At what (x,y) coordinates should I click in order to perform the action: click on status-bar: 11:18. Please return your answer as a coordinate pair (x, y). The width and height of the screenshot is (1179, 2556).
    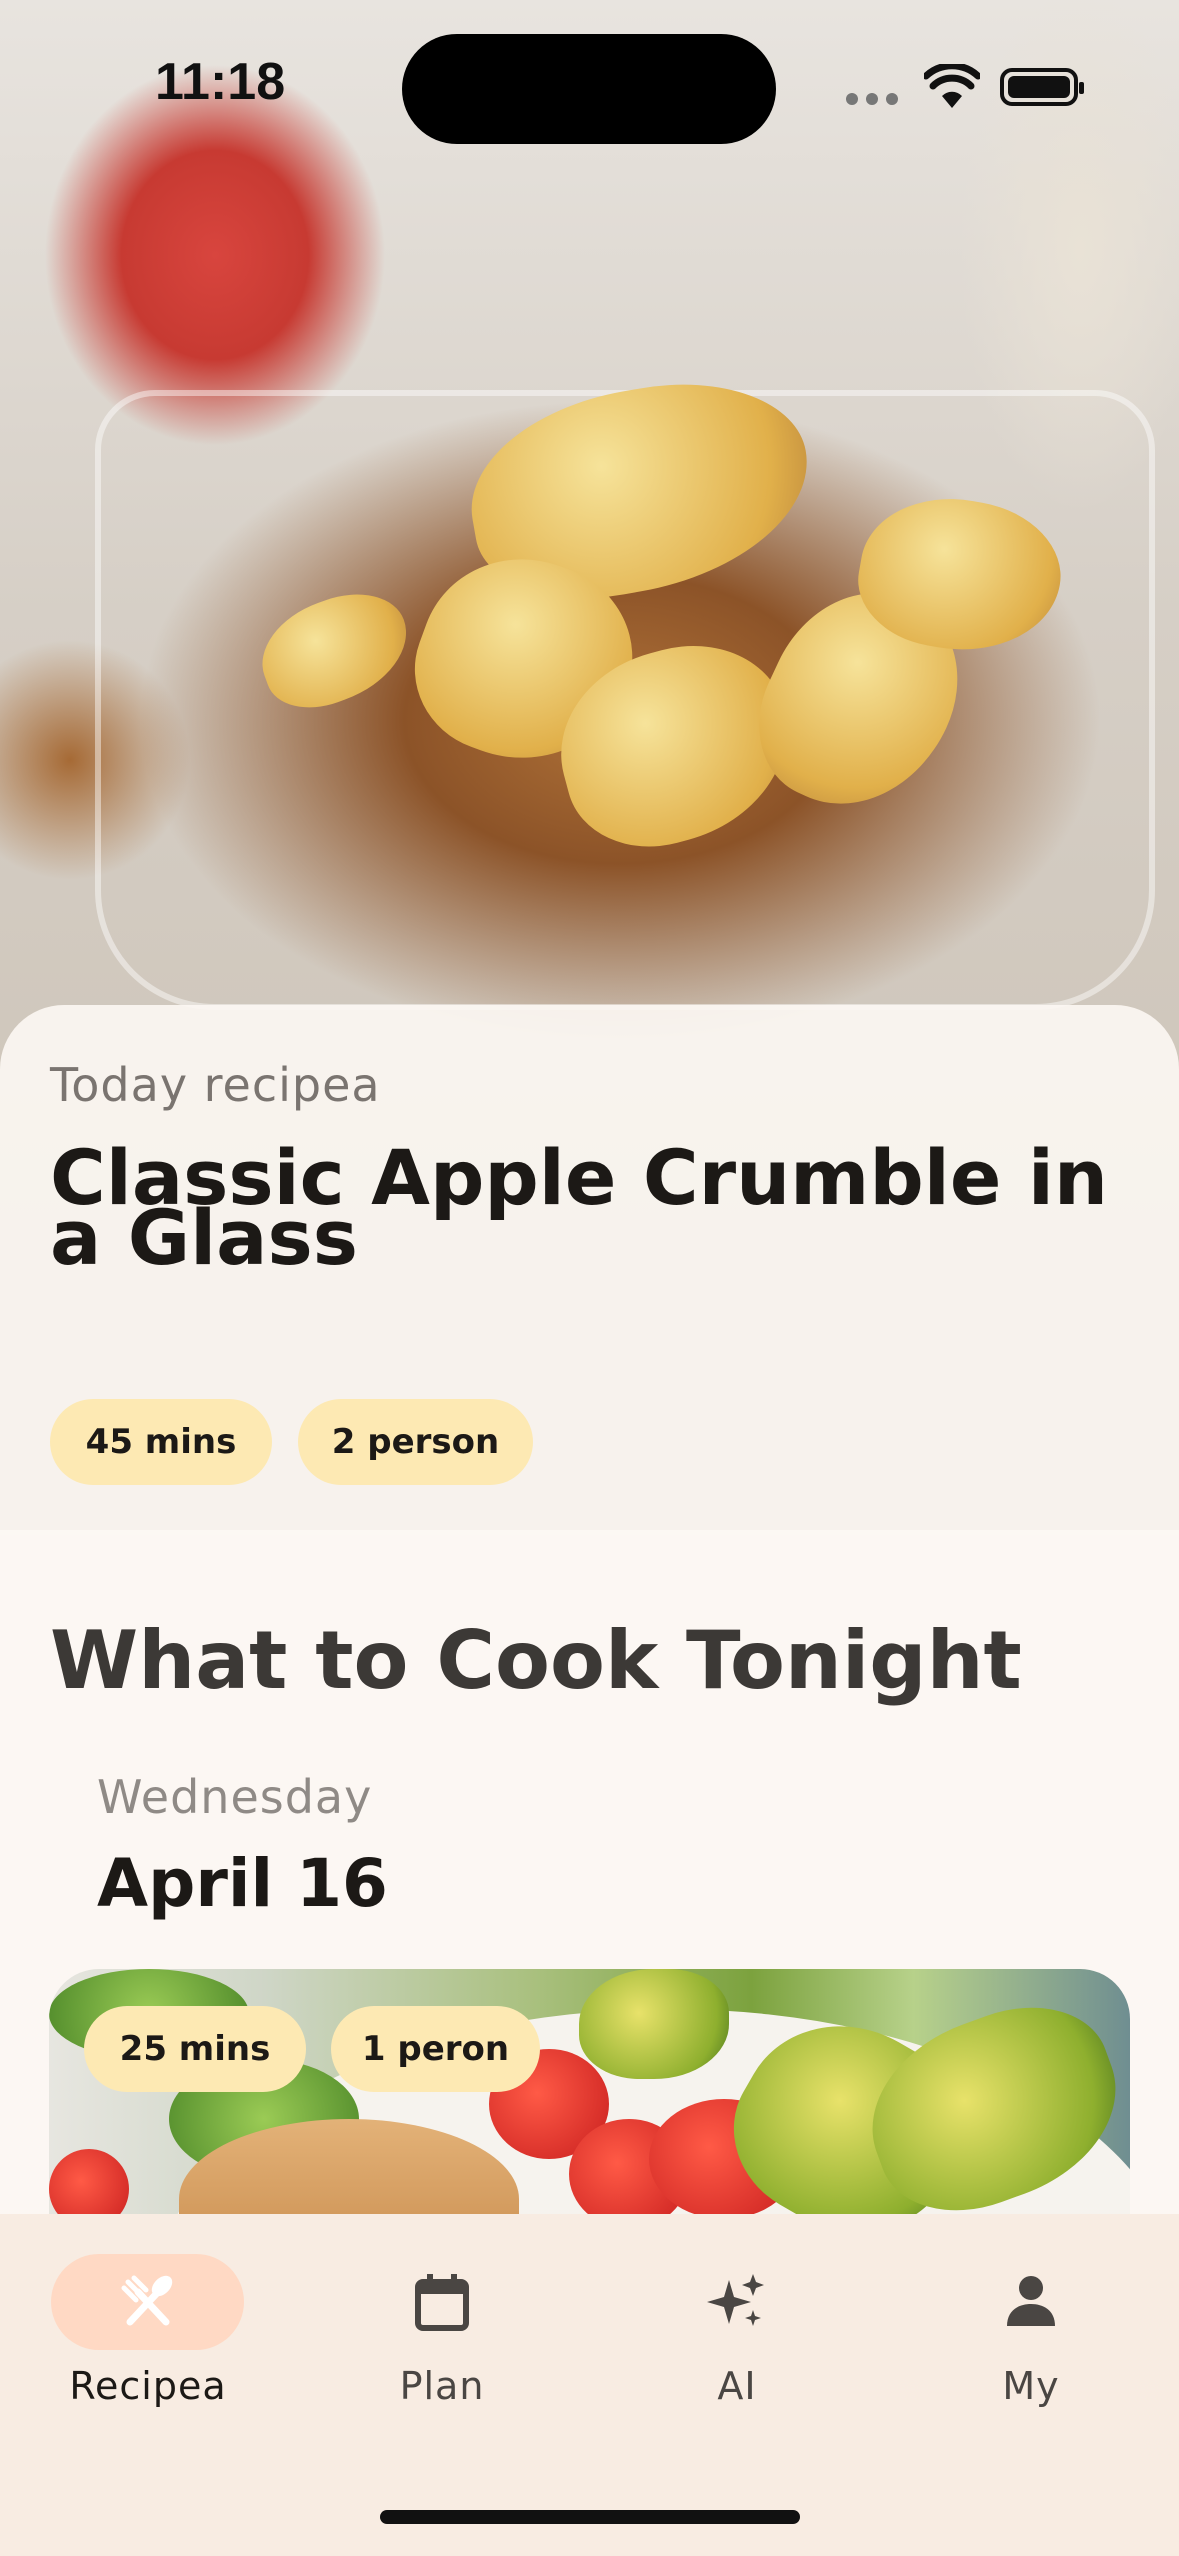
    Looking at the image, I should click on (589, 85).